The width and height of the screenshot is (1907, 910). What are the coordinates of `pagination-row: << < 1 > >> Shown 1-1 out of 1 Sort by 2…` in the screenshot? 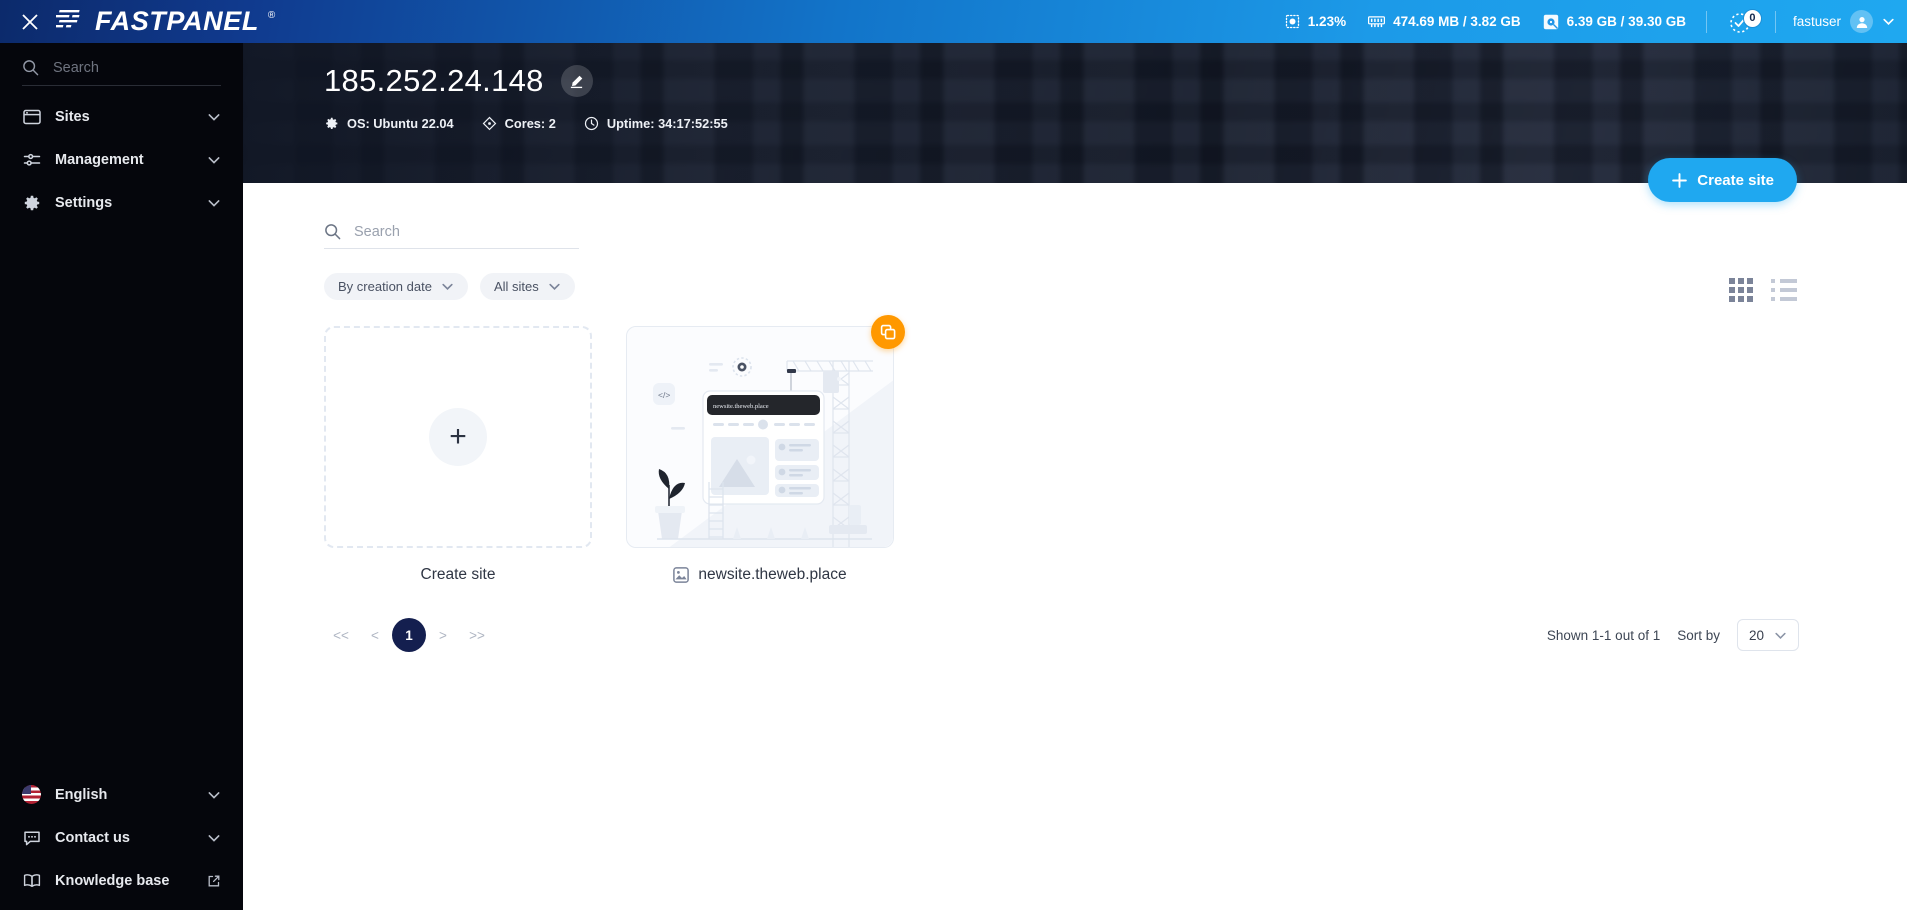 It's located at (1061, 635).